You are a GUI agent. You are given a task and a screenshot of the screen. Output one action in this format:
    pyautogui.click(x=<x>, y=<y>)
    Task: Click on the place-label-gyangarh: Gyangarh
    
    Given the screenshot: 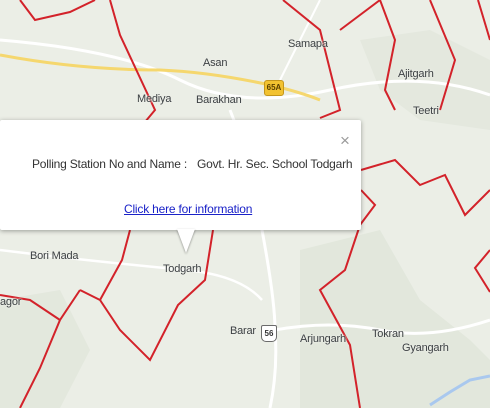 What is the action you would take?
    pyautogui.click(x=425, y=348)
    